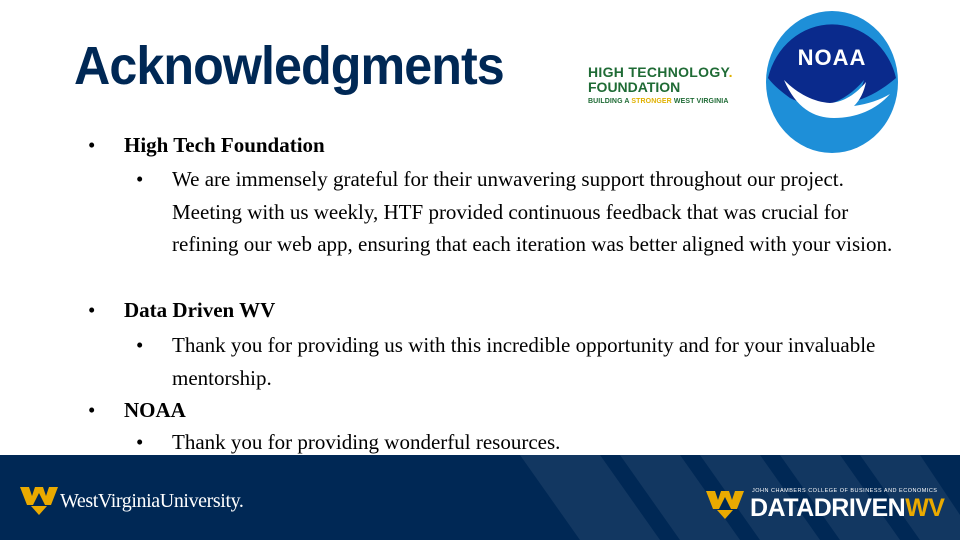 This screenshot has height=540, width=960. I want to click on datadrivenwv-wordmark: DATADRIVENWV, so click(847, 508).